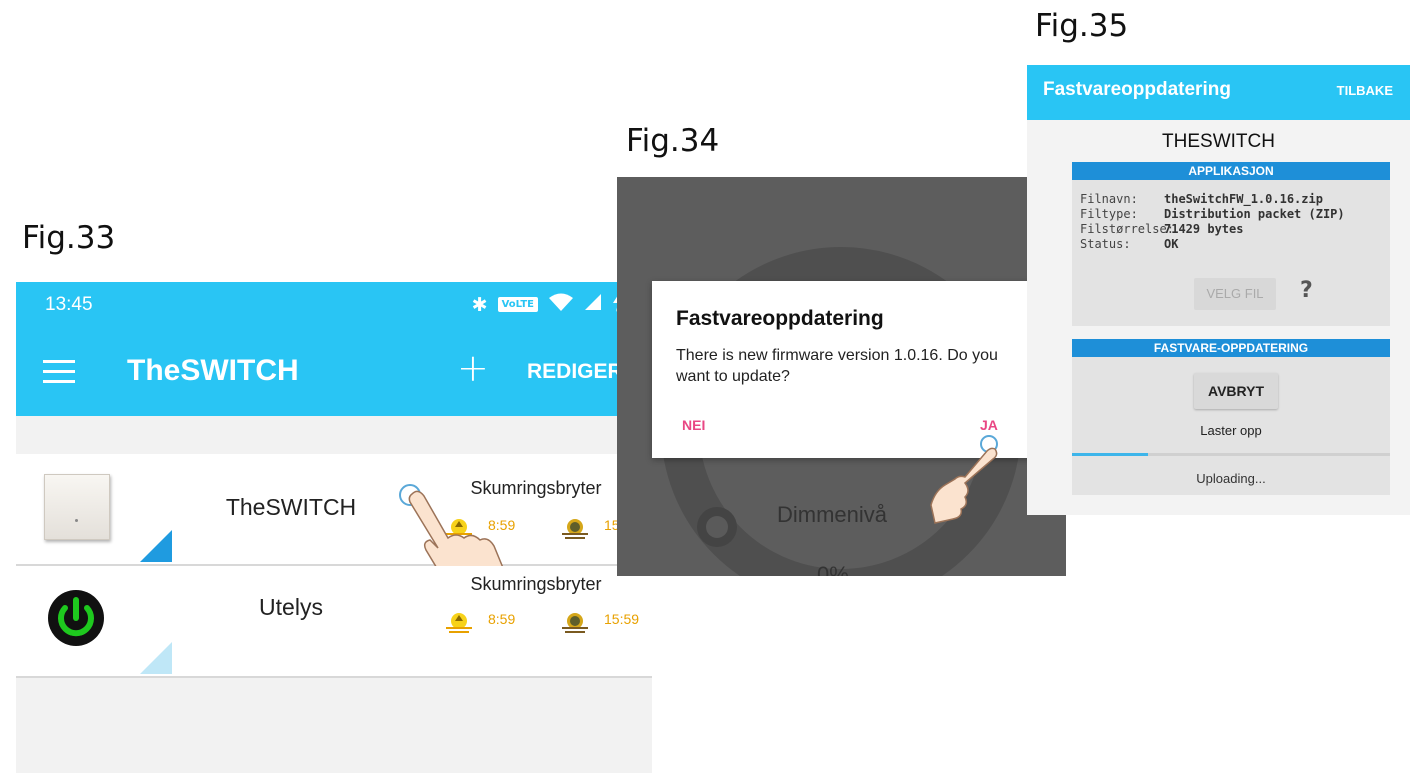 This screenshot has height=773, width=1415. What do you see at coordinates (1365, 90) in the screenshot?
I see `back-button: TILBAKE` at bounding box center [1365, 90].